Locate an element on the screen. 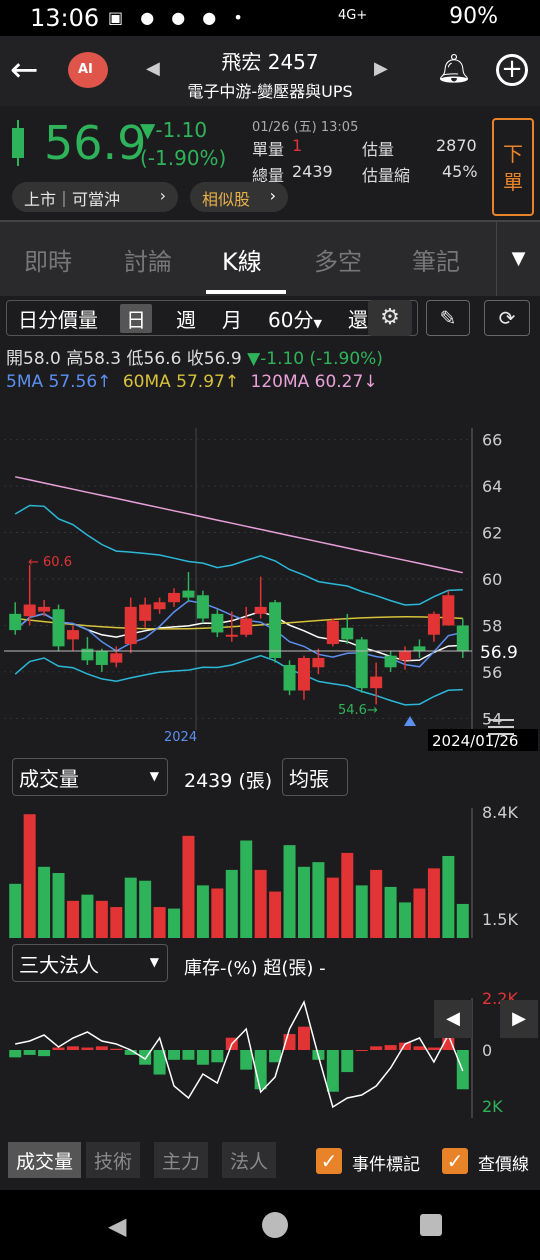 The height and width of the screenshot is (1260, 540). institutional-indicator-label: 三大法人 is located at coordinates (59, 965).